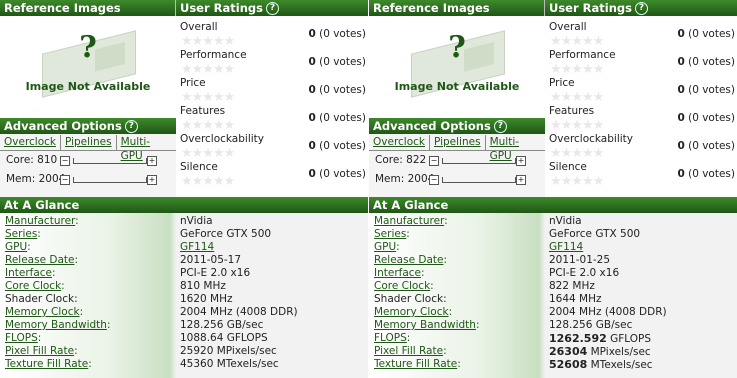 This screenshot has width=737, height=378. Describe the element at coordinates (631, 339) in the screenshot. I see `spec-value-text: GFLOPS` at that location.